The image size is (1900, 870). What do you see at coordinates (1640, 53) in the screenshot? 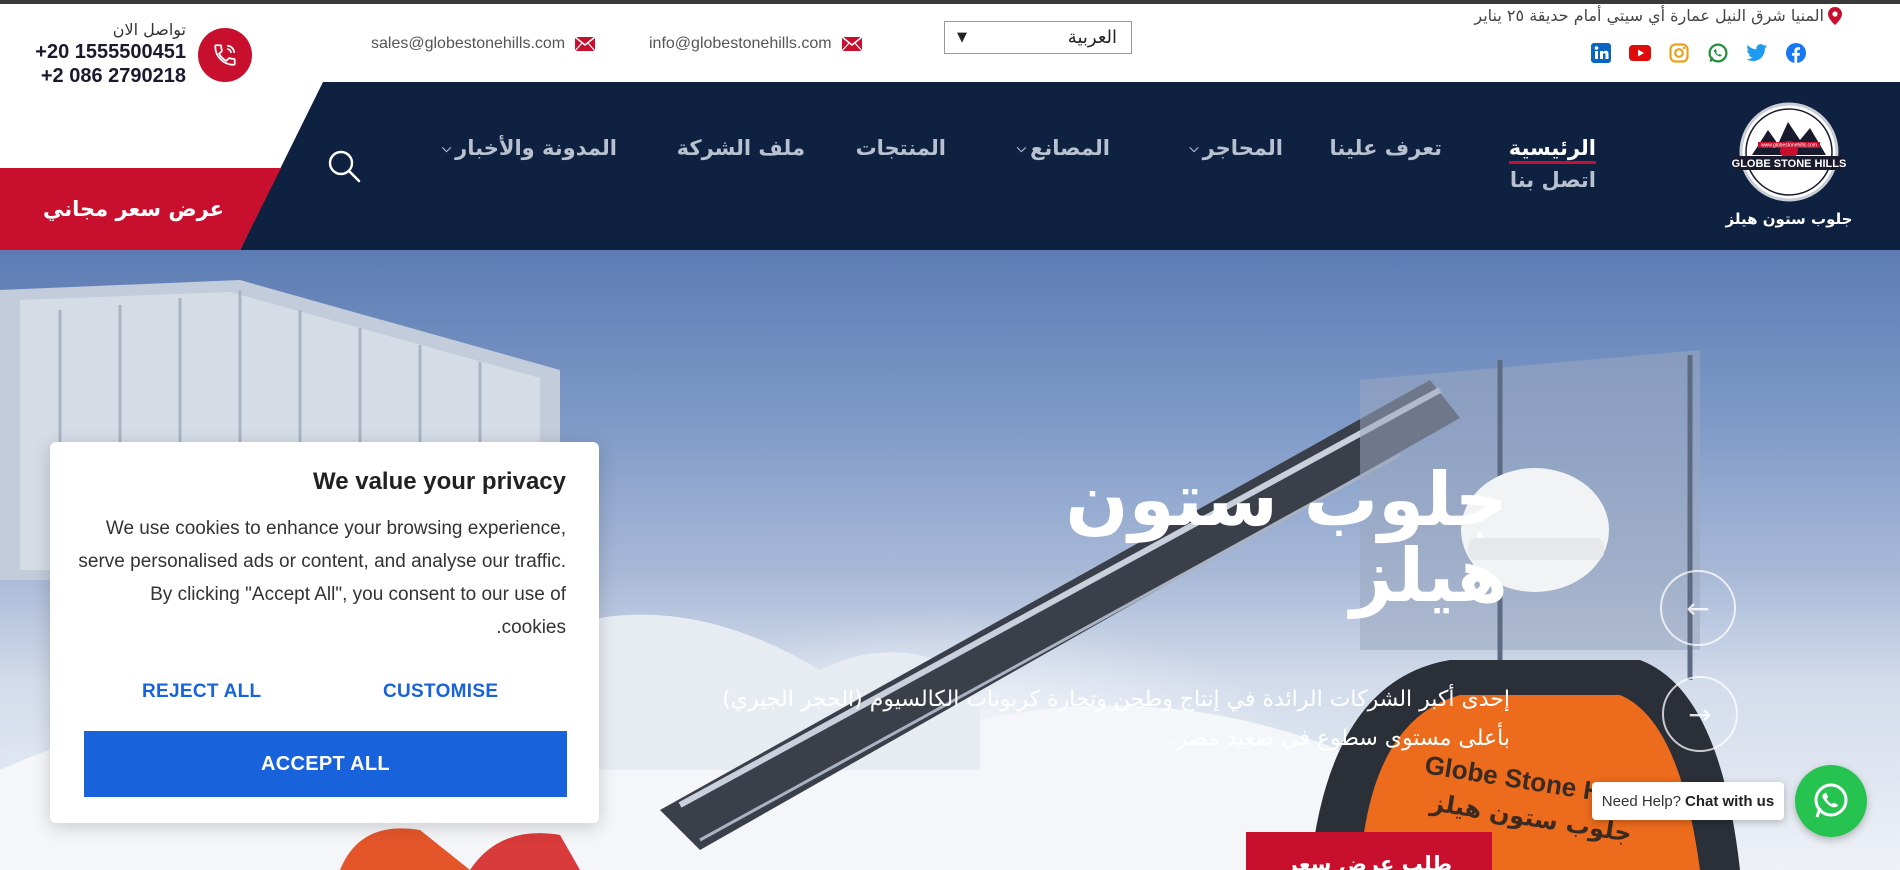
I see `youtube-icon` at bounding box center [1640, 53].